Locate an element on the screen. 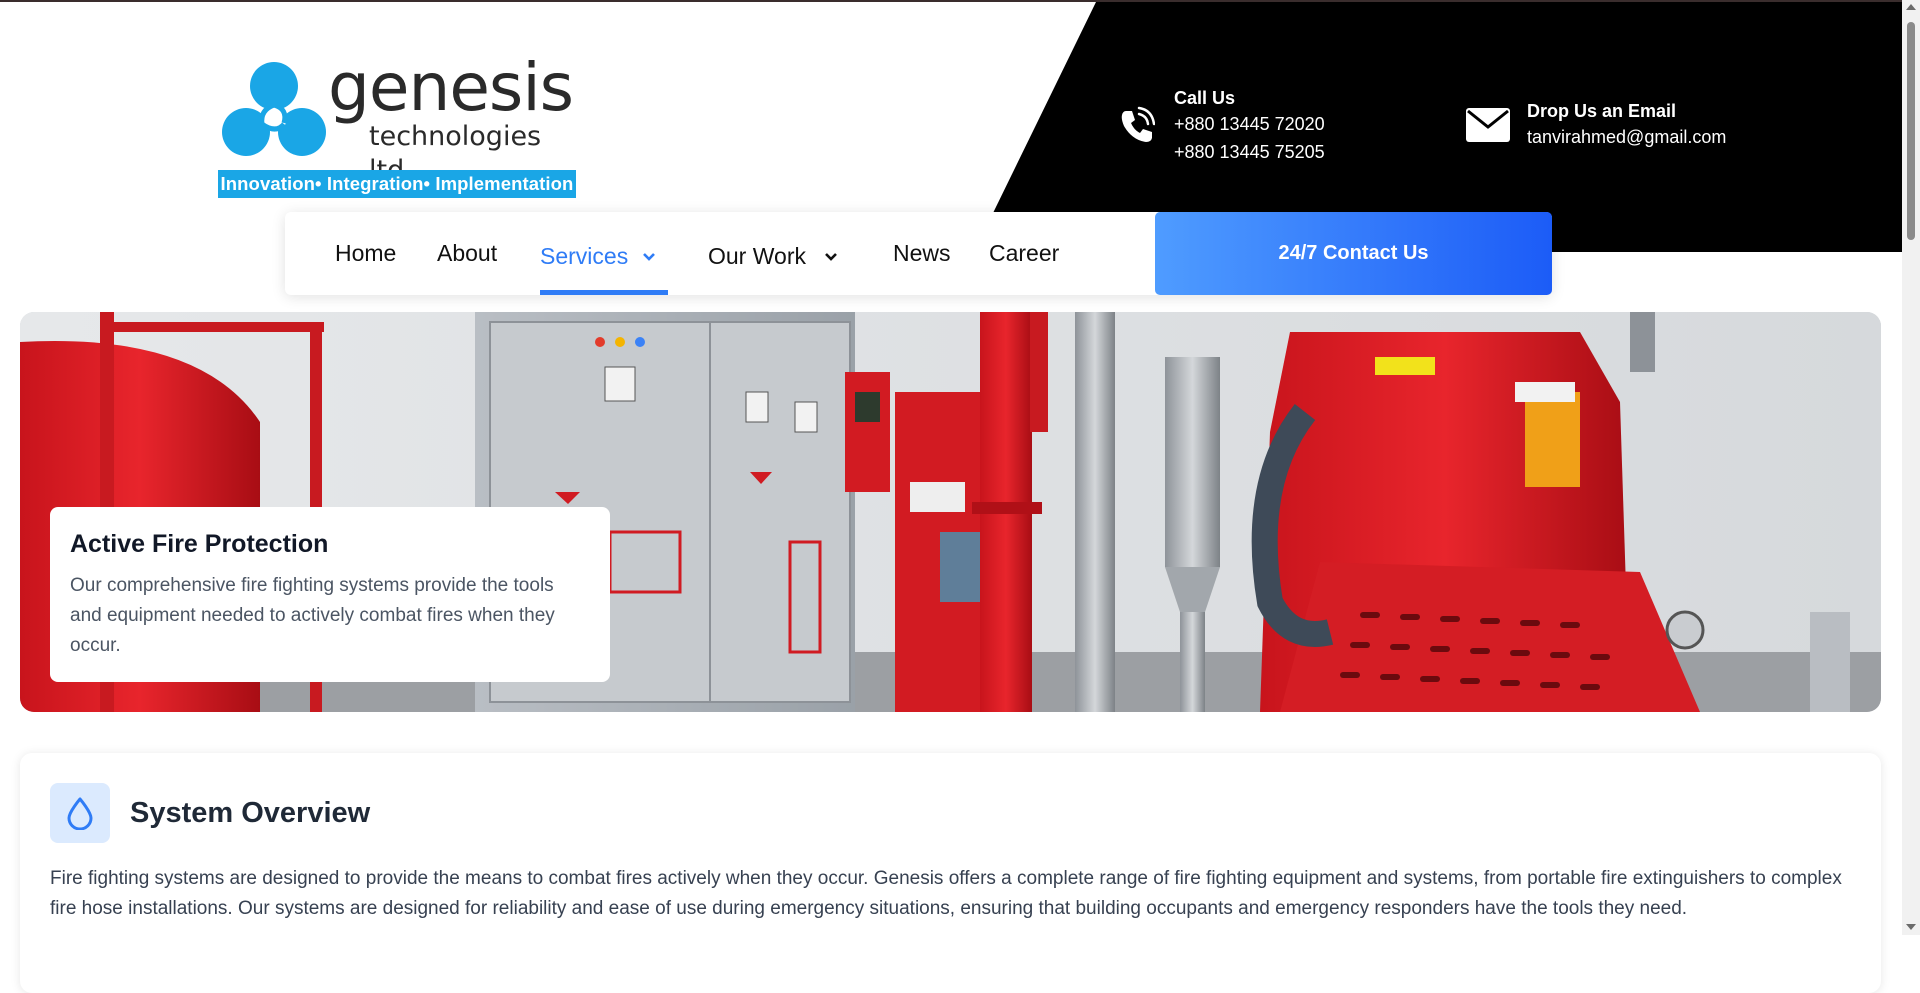 The image size is (1920, 993). scroll-up-arrow-icon is located at coordinates (1911, 7).